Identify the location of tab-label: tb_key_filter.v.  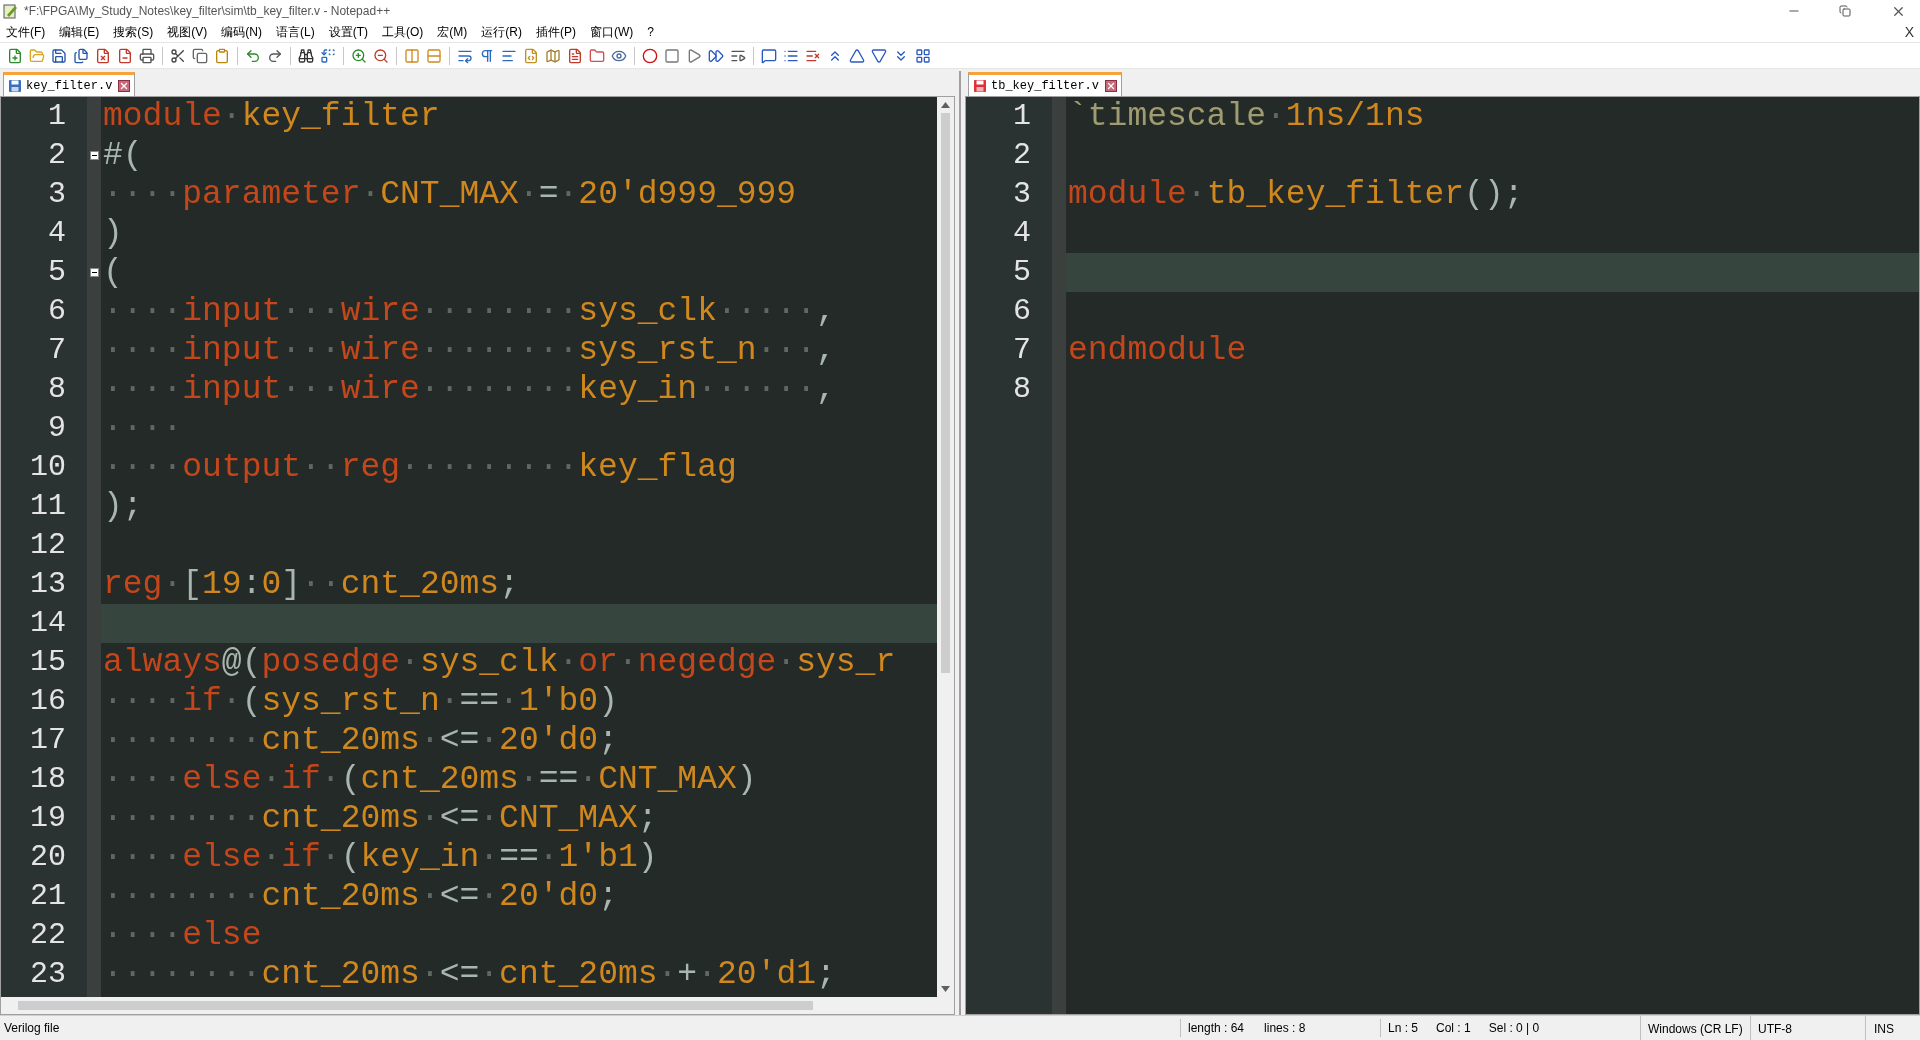
(1045, 86).